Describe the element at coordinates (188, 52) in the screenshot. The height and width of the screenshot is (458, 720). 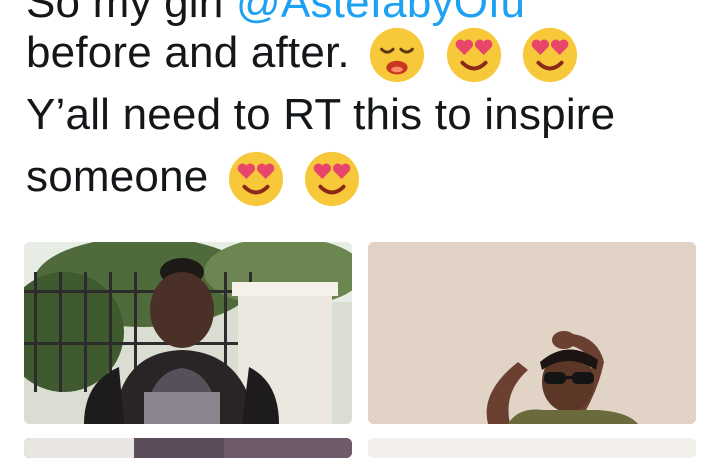
I see `tweet-text-line2: before and after.` at that location.